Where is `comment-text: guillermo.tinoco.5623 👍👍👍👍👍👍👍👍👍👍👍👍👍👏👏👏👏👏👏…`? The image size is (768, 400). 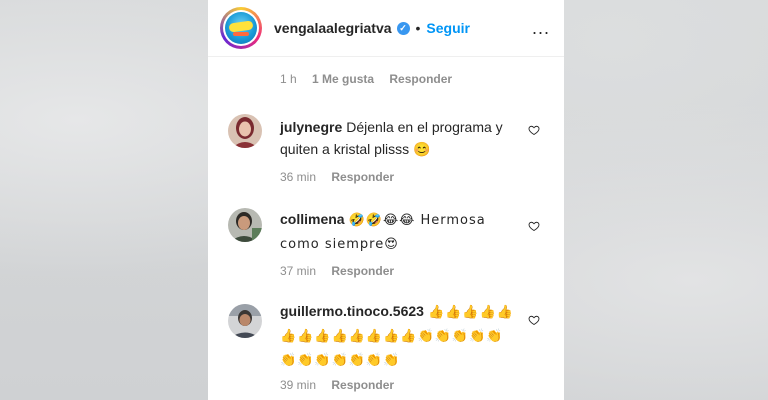
comment-text: guillermo.tinoco.5623 👍👍👍👍👍👍👍👍👍👍👍👍👍👏👏👏👏👏👏… is located at coordinates (398, 336).